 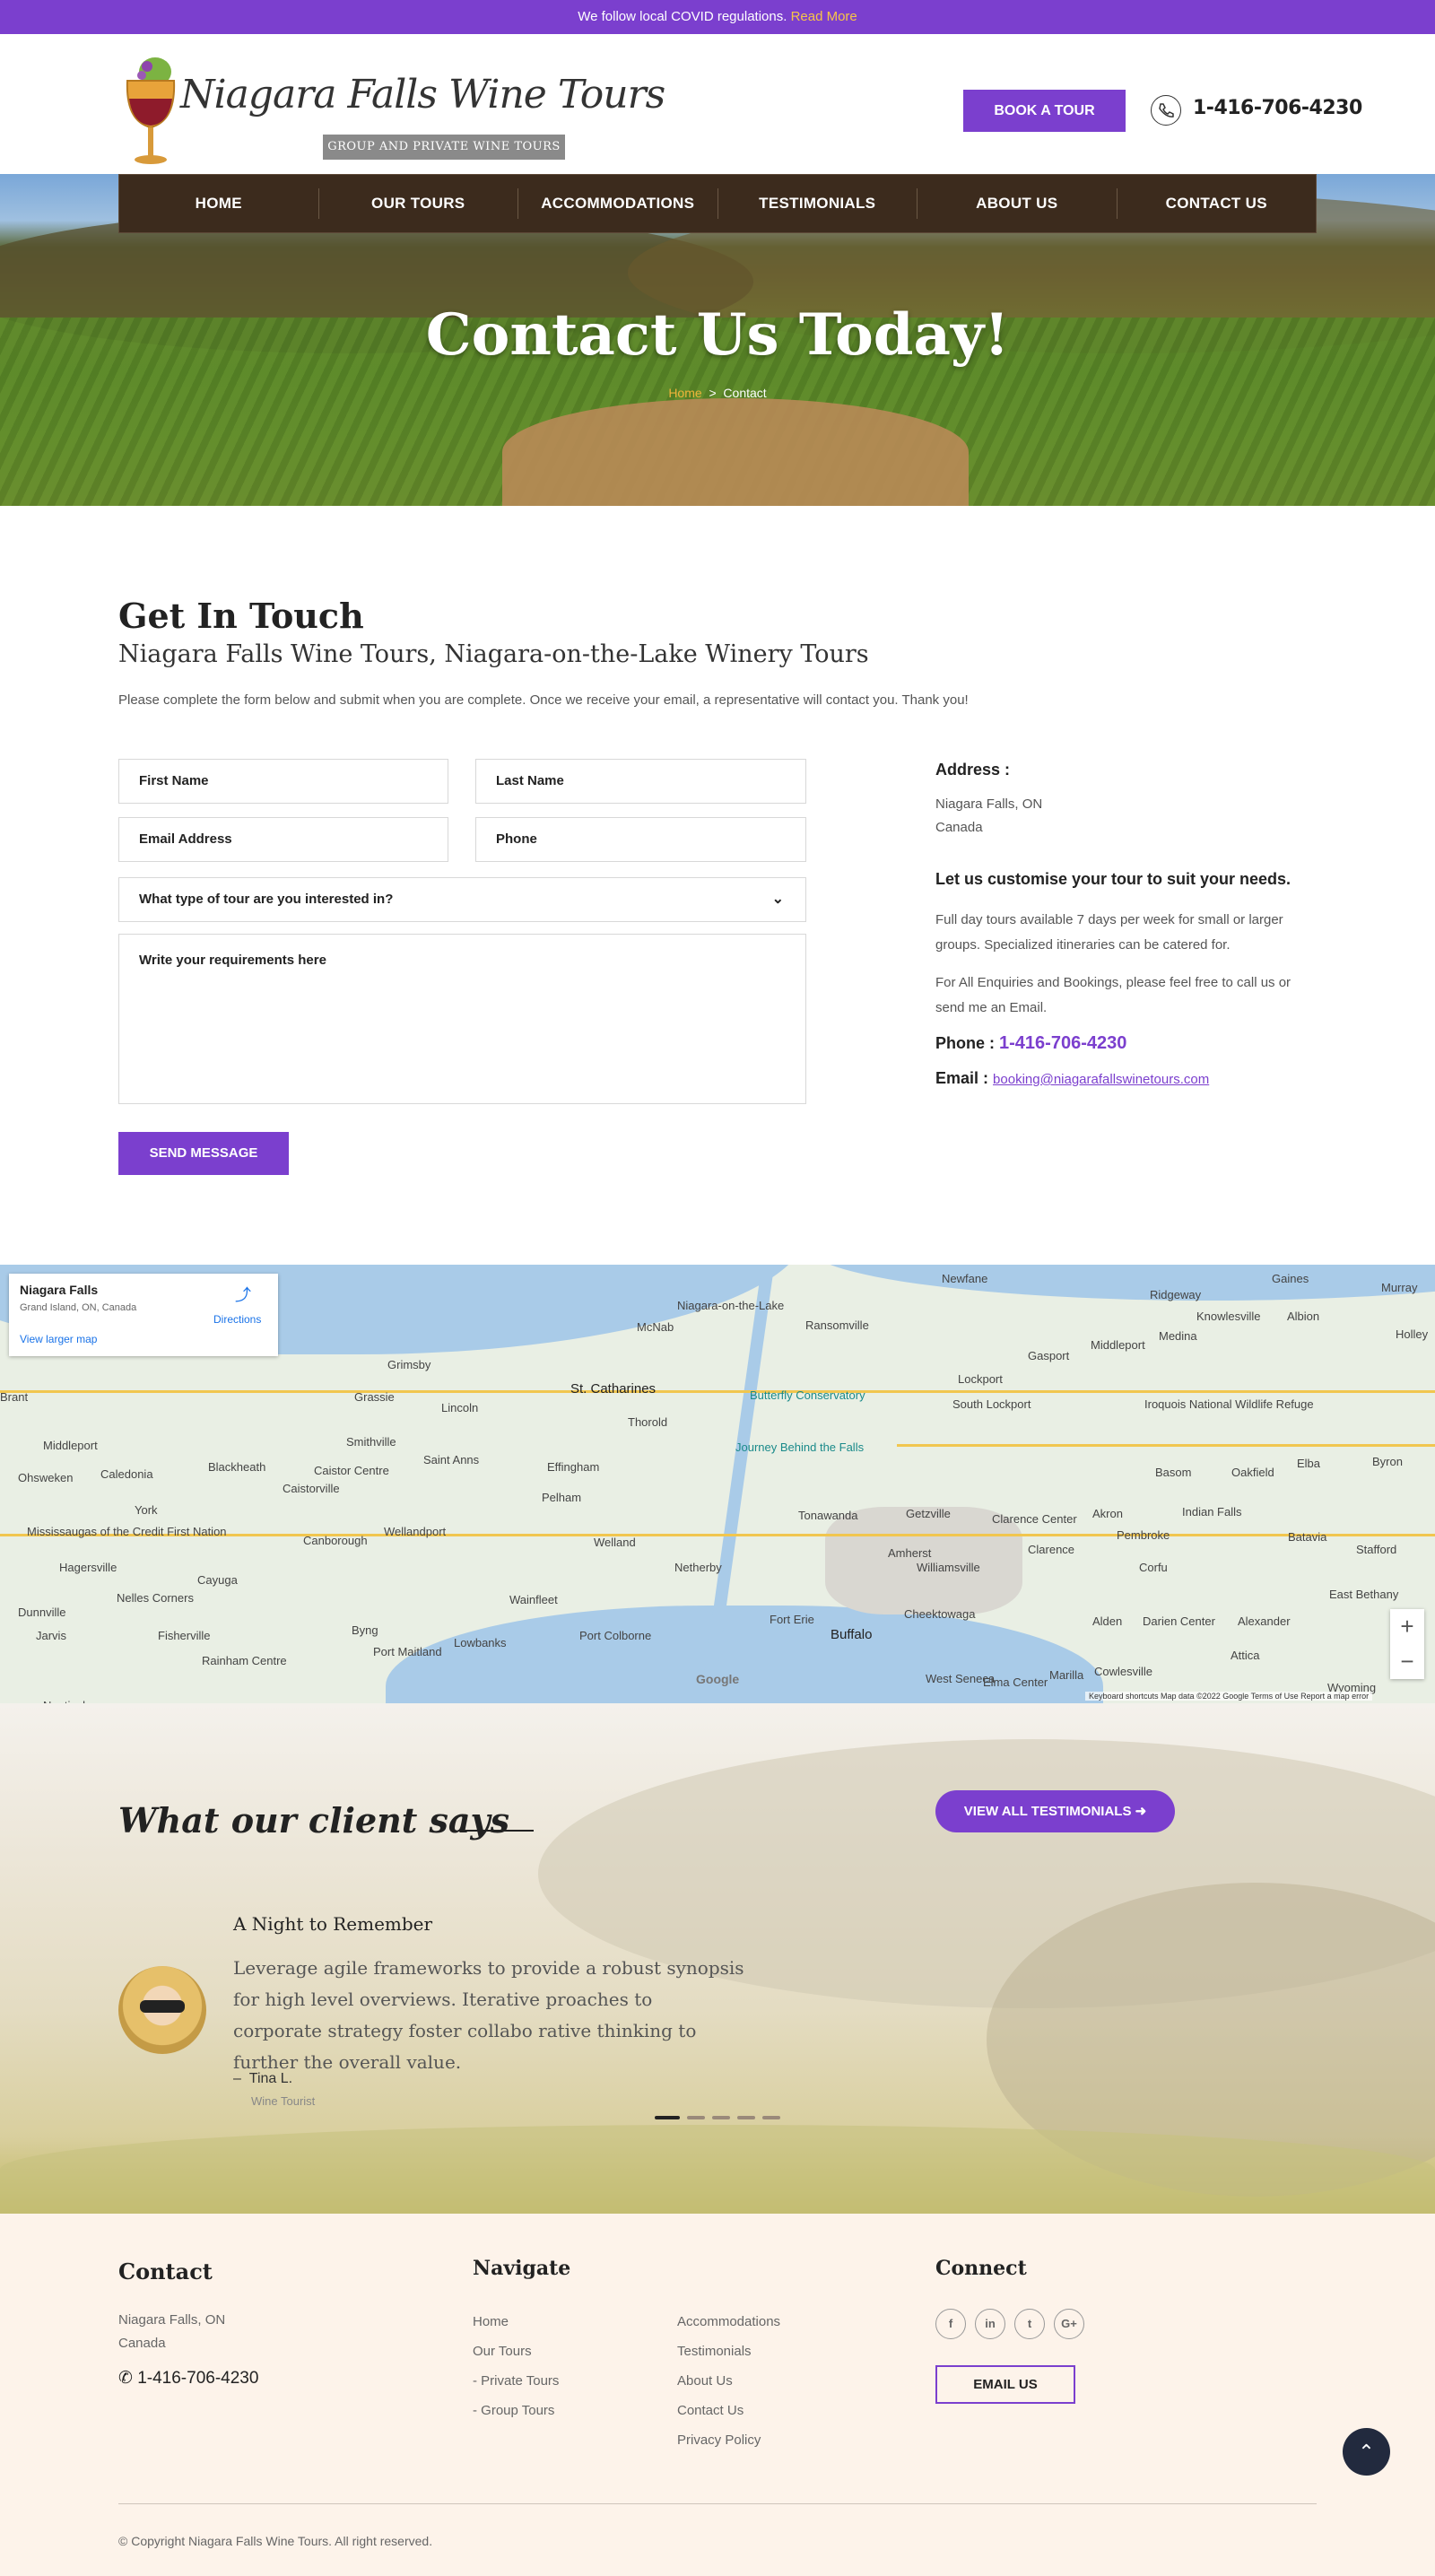 I want to click on nav-about-us: ABOUT US, so click(x=1018, y=203).